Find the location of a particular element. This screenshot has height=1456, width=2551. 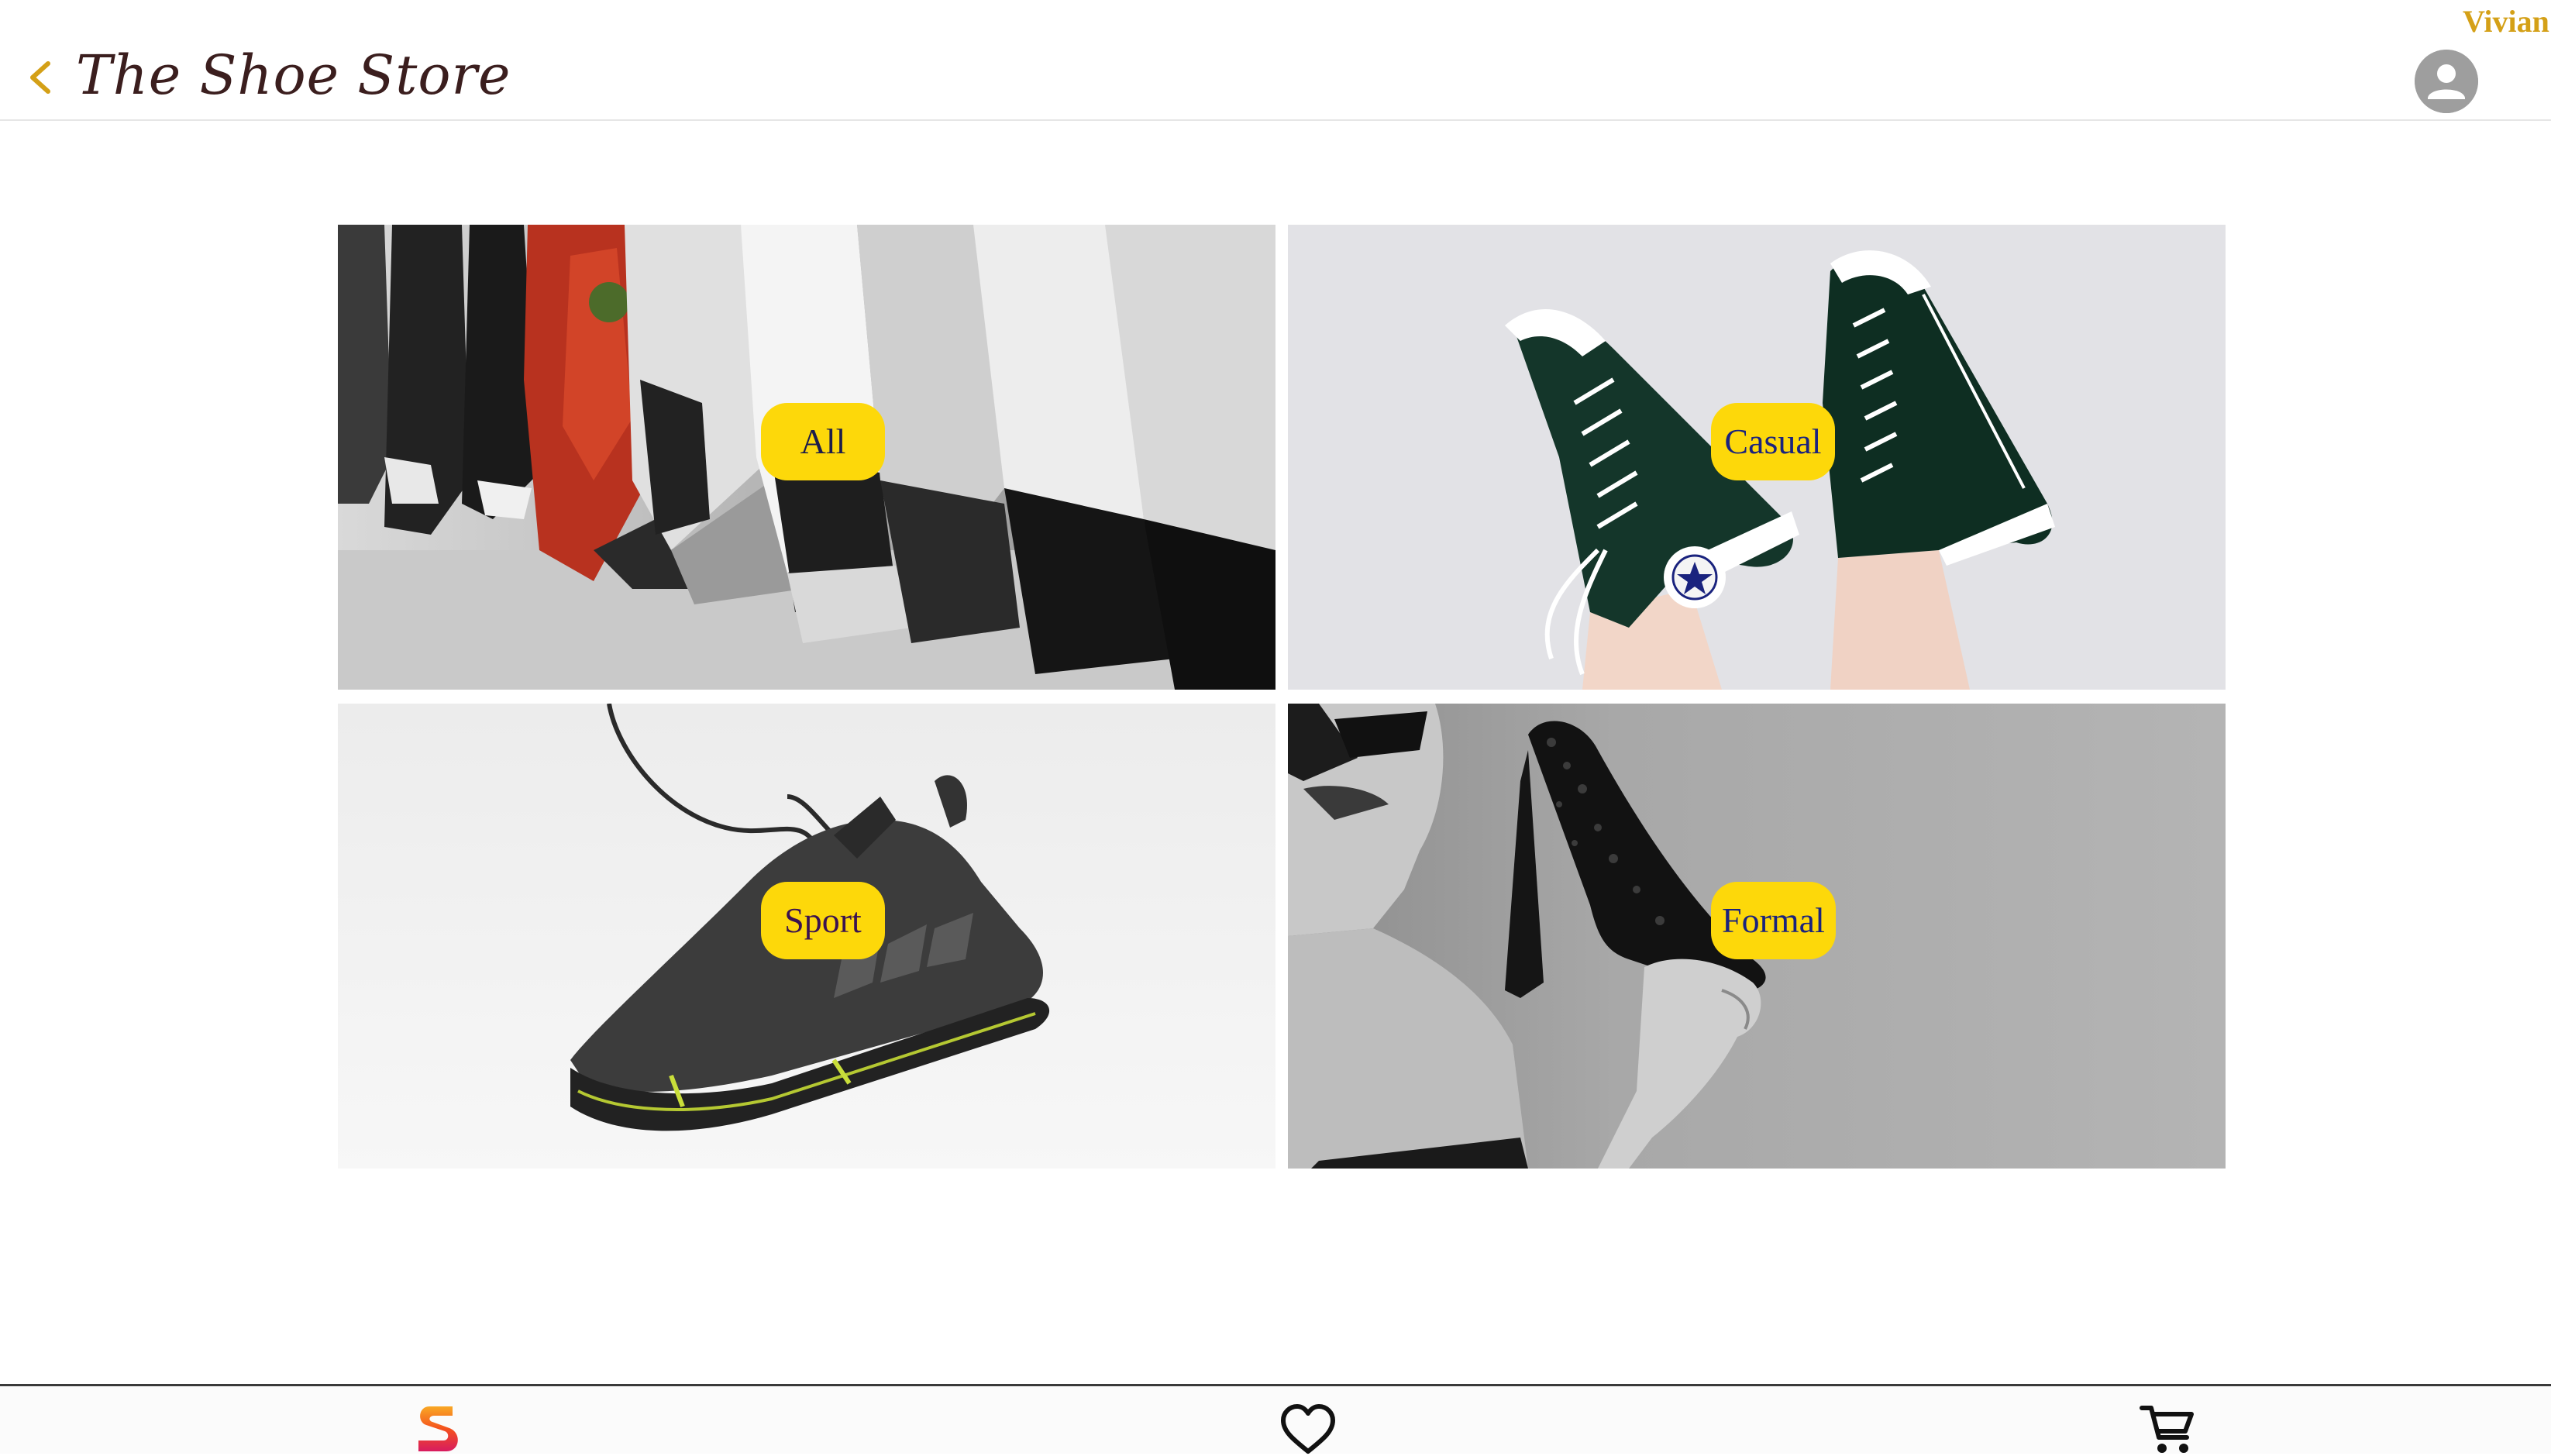

category-tile-sport: Sport is located at coordinates (807, 936).